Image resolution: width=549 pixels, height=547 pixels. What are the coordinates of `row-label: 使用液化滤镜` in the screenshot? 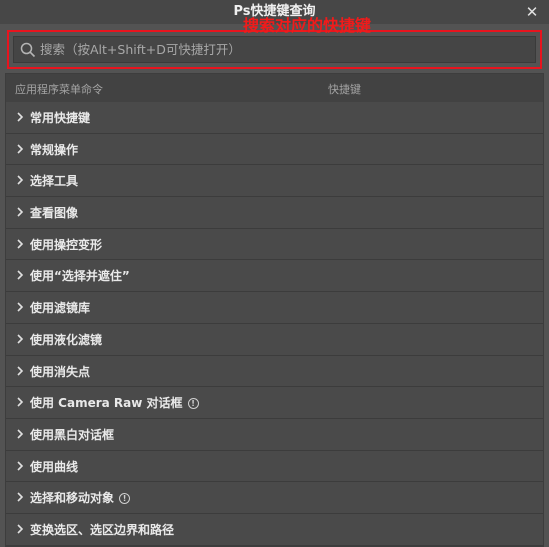 It's located at (66, 339).